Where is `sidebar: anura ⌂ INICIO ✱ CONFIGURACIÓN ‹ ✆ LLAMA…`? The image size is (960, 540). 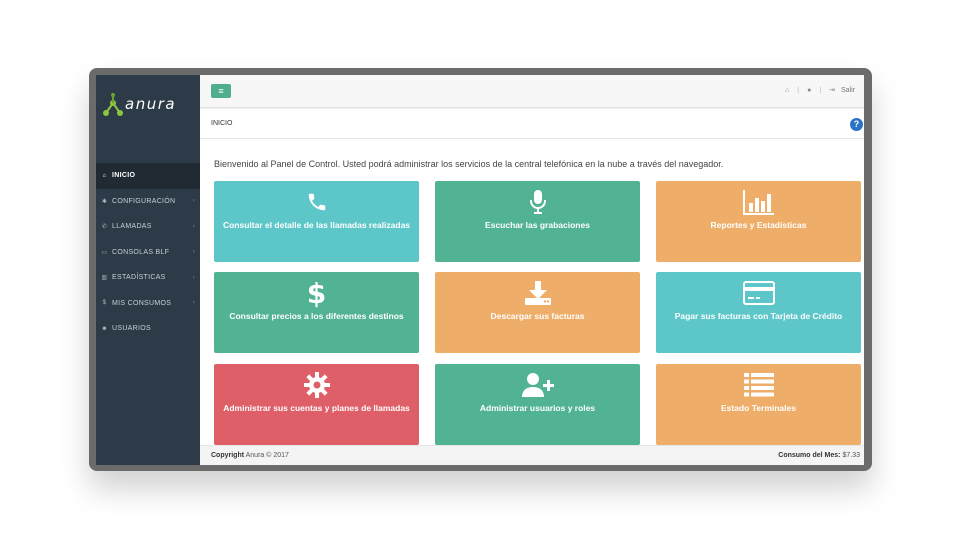 sidebar: anura ⌂ INICIO ✱ CONFIGURACIÓN ‹ ✆ LLAMA… is located at coordinates (148, 270).